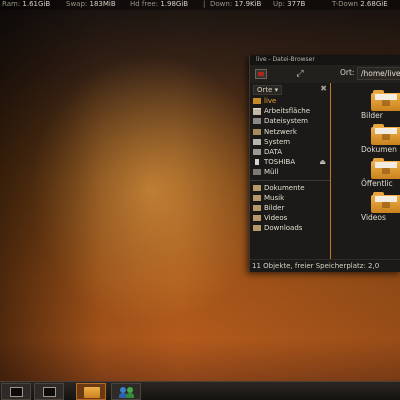 Image resolution: width=400 pixels, height=400 pixels. What do you see at coordinates (290, 188) in the screenshot?
I see `sidebar-item-dokumente: Dokumente` at bounding box center [290, 188].